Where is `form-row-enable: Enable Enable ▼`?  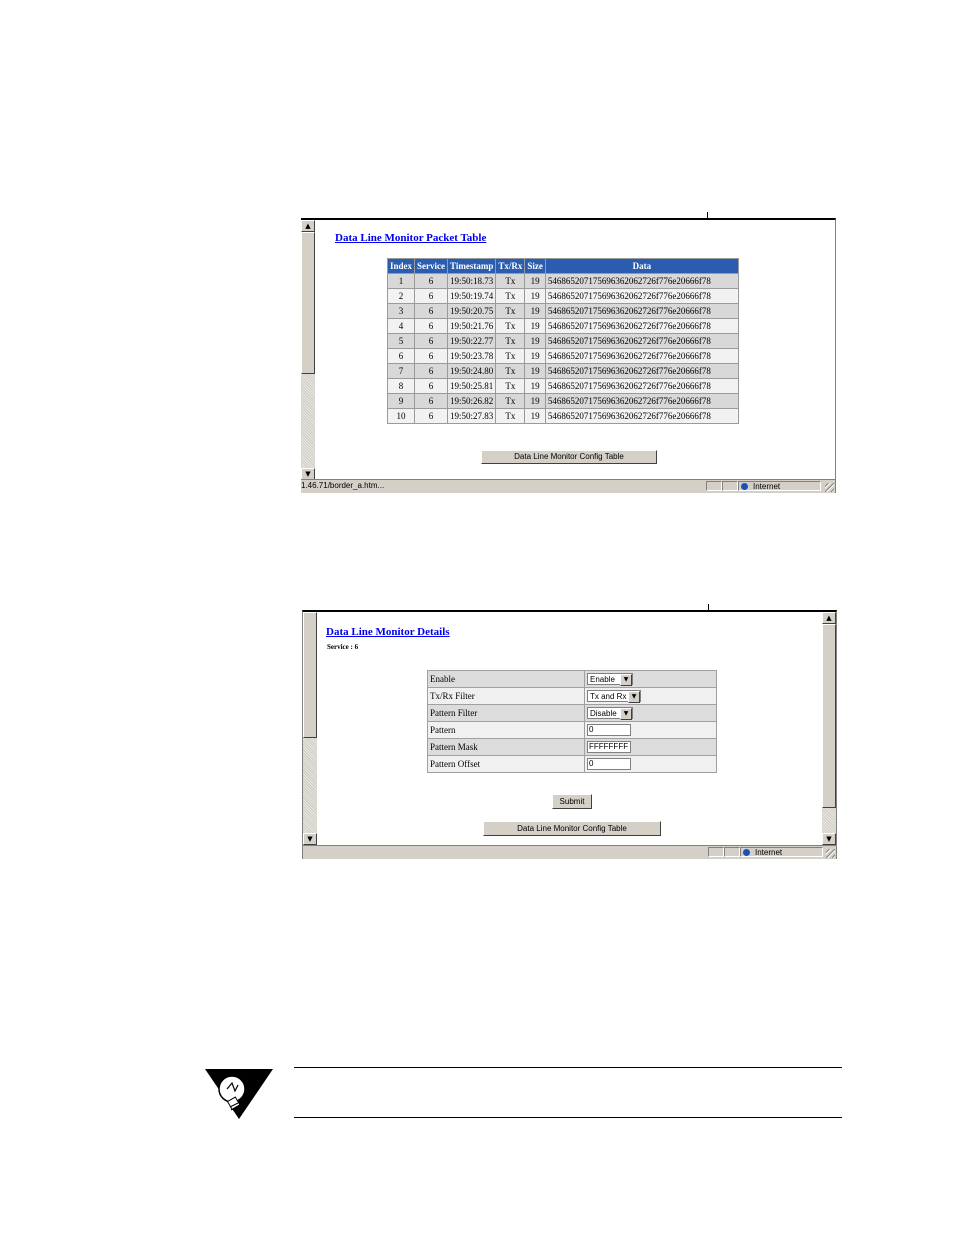
form-row-enable: Enable Enable ▼ is located at coordinates (572, 679).